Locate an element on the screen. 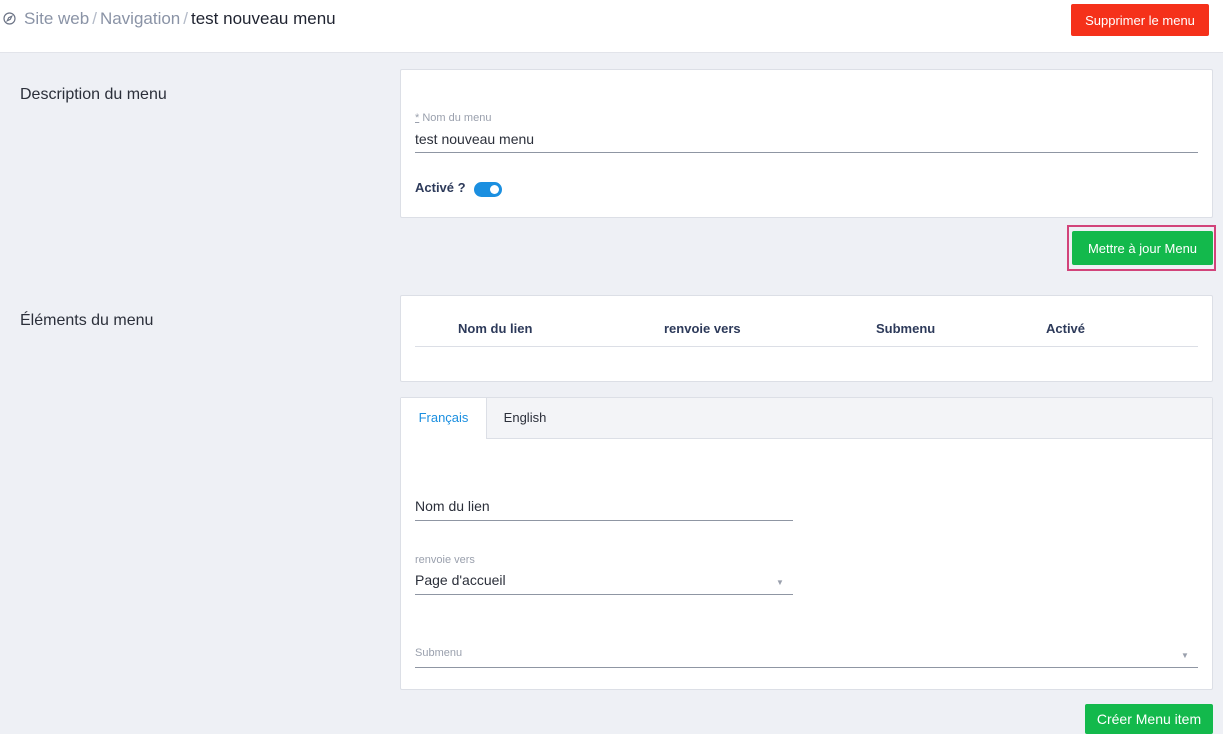 The height and width of the screenshot is (734, 1223). link-name-input: Nom du lien is located at coordinates (452, 506).